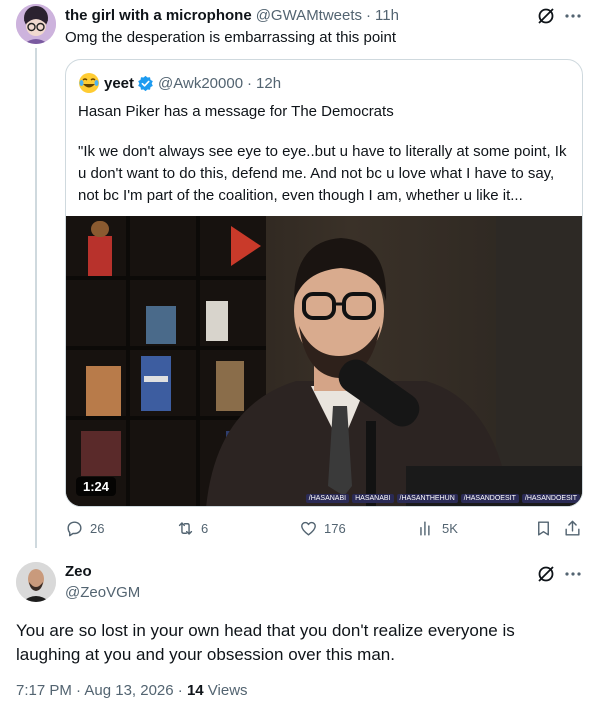  What do you see at coordinates (437, 528) in the screenshot?
I see `views-button: 5K` at bounding box center [437, 528].